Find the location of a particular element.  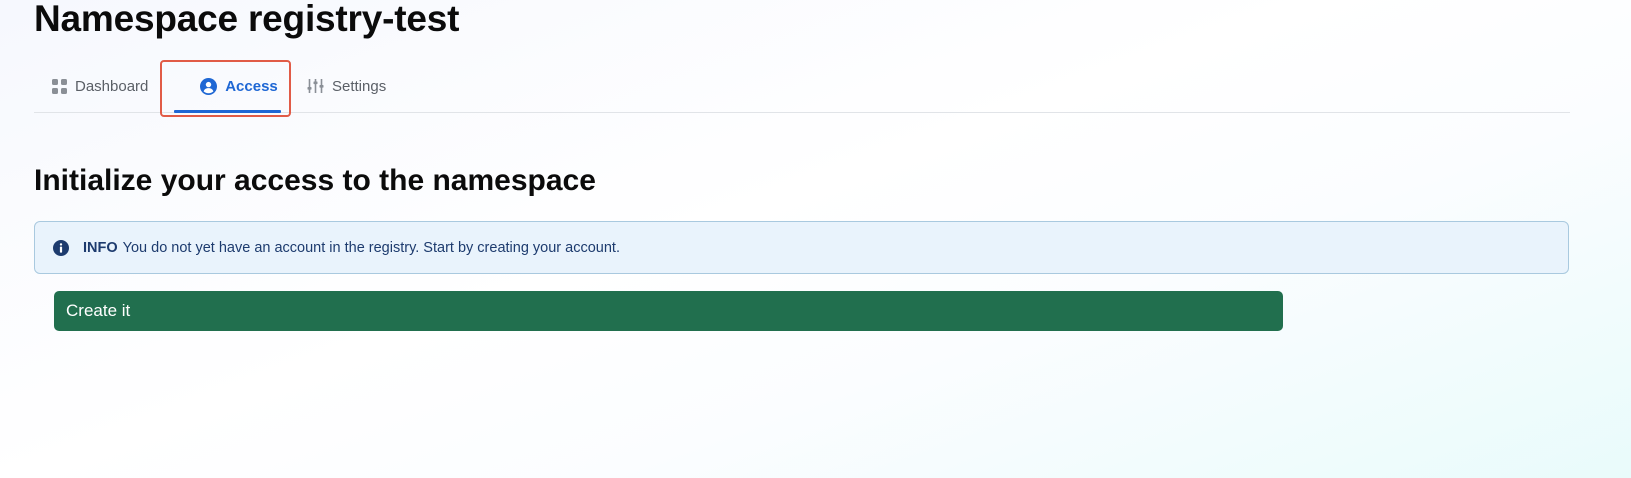

info-icon is located at coordinates (61, 247).